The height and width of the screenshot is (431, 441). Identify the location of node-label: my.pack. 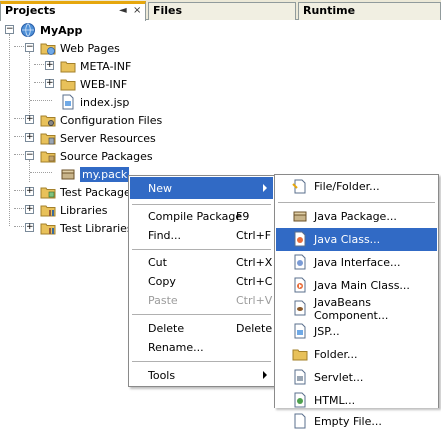
(105, 174).